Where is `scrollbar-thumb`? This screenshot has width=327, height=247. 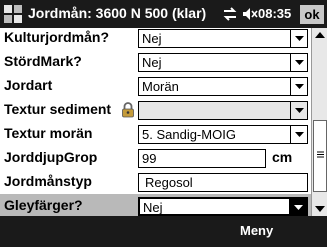 scrollbar-thumb is located at coordinates (320, 156).